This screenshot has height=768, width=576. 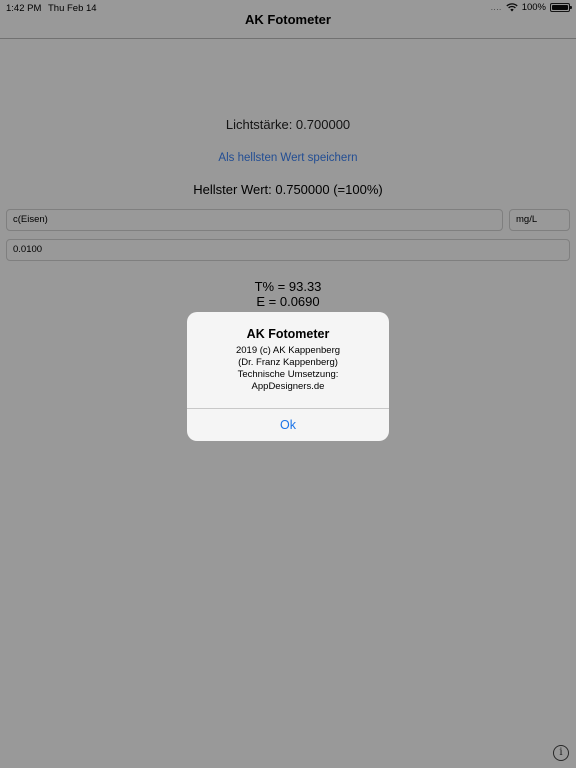 What do you see at coordinates (288, 362) in the screenshot?
I see `alert-message-line: (Dr. Franz Kappenberg)` at bounding box center [288, 362].